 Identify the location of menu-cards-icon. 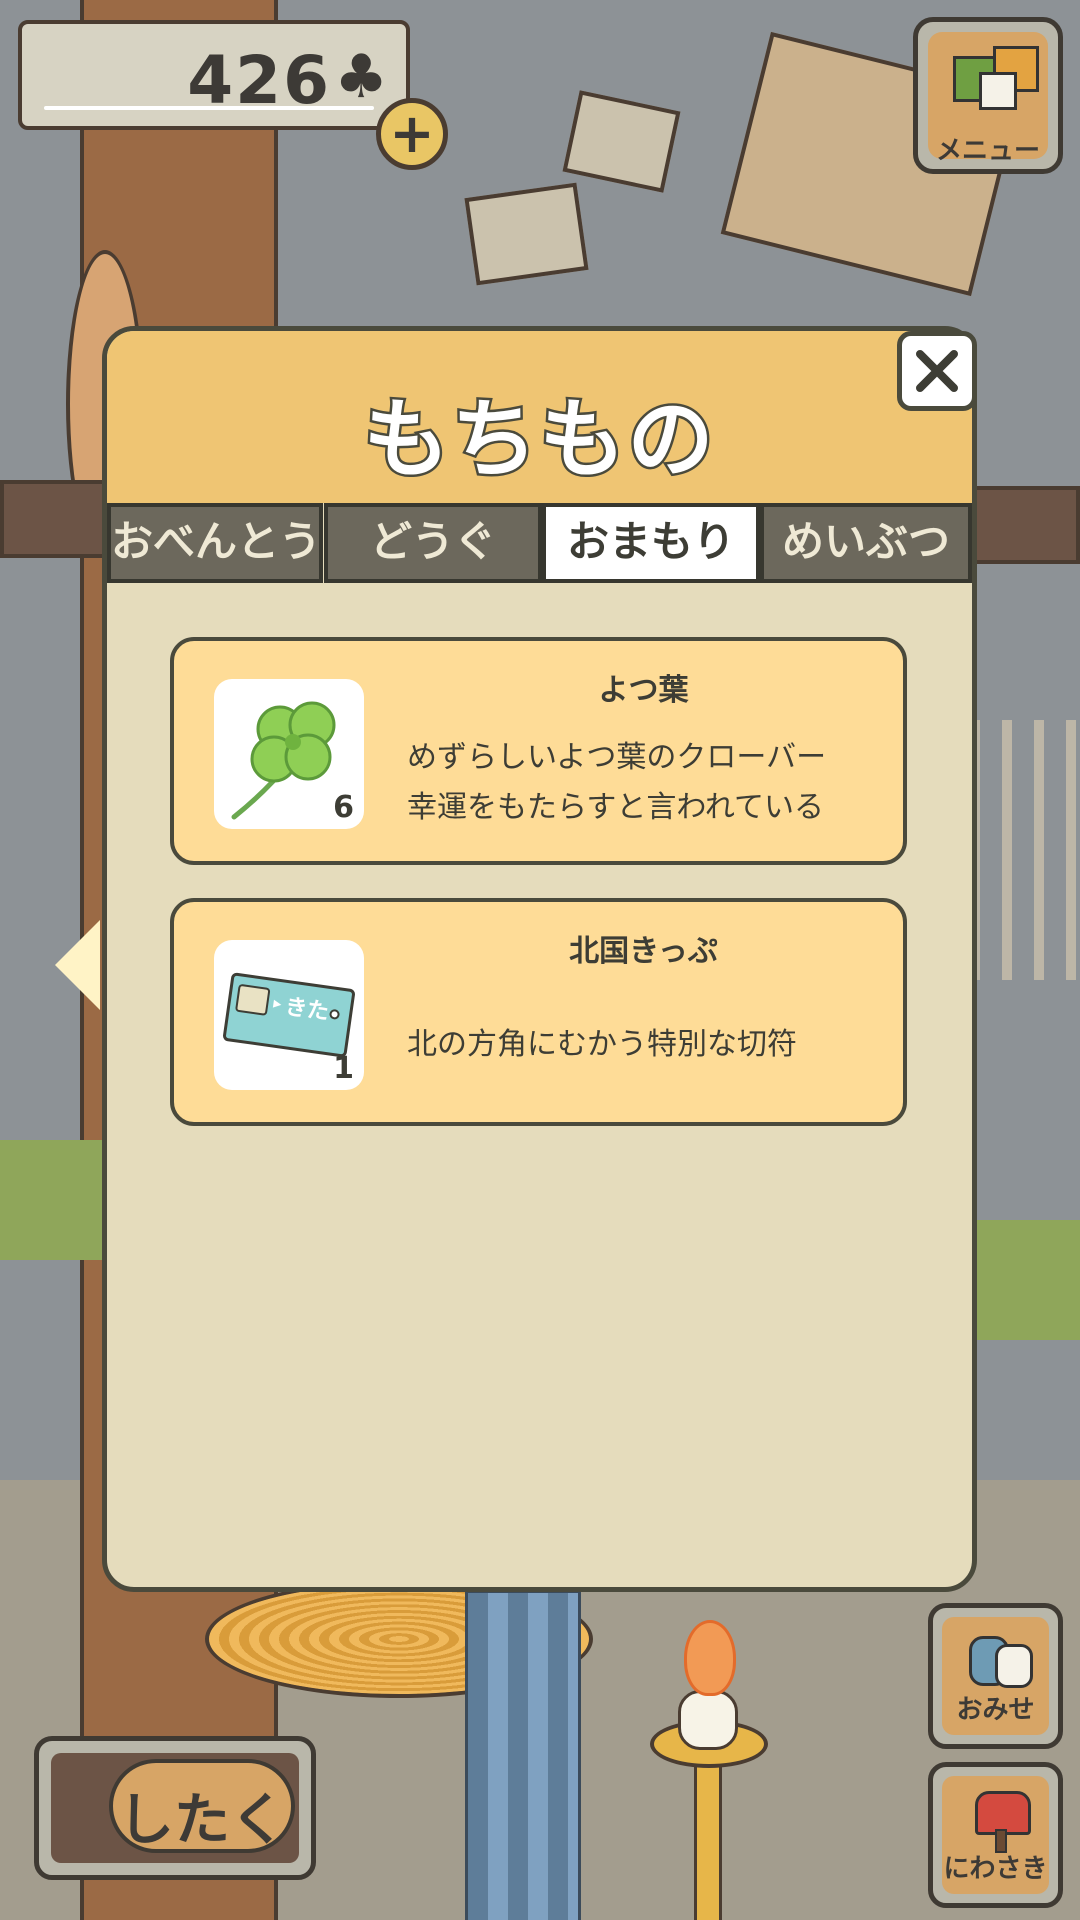
(996, 80).